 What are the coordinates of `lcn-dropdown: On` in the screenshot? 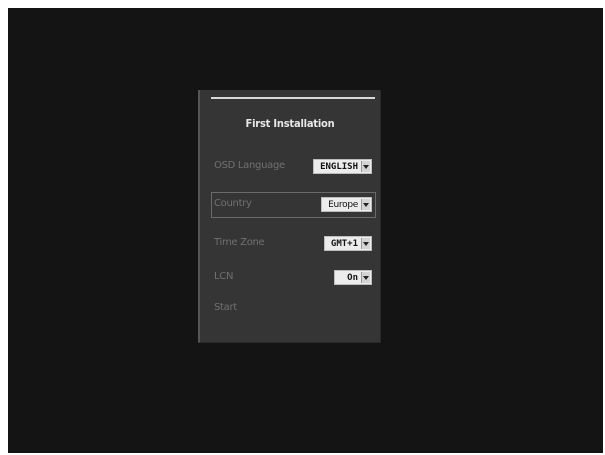 It's located at (353, 277).